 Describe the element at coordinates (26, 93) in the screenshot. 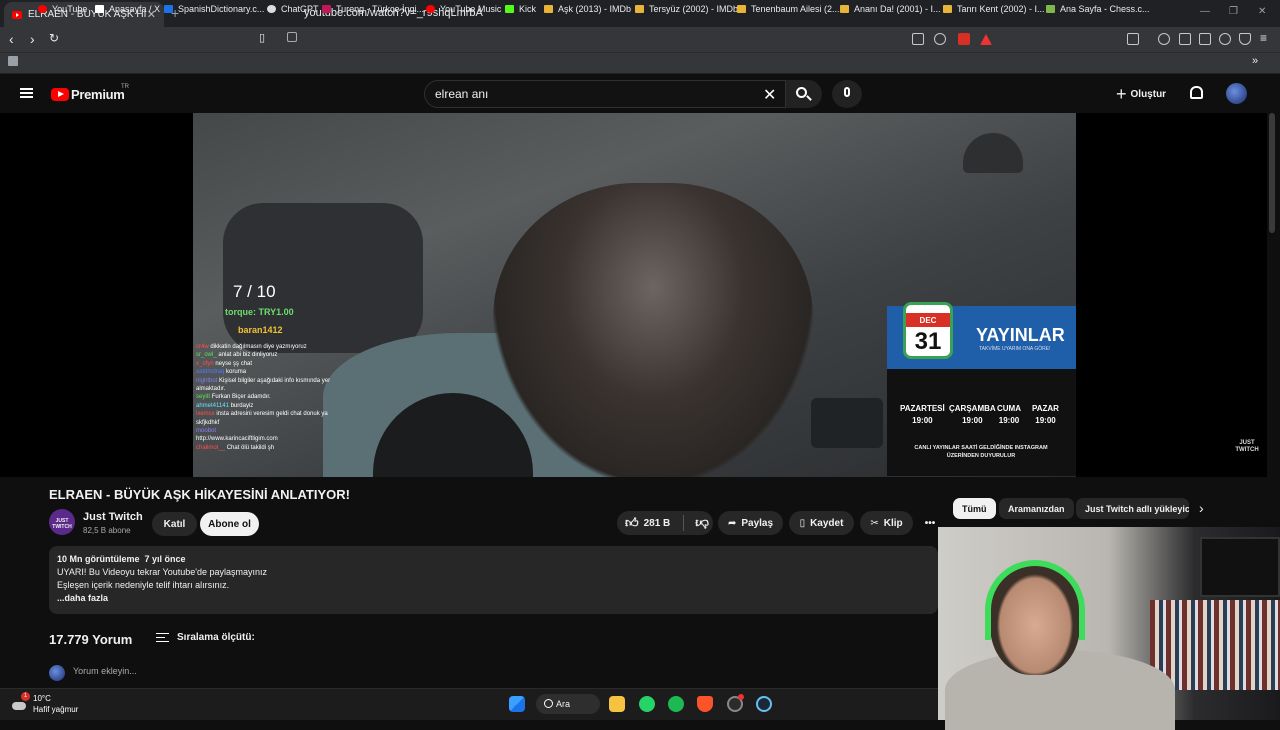

I see `hamburger-menu-icon` at that location.